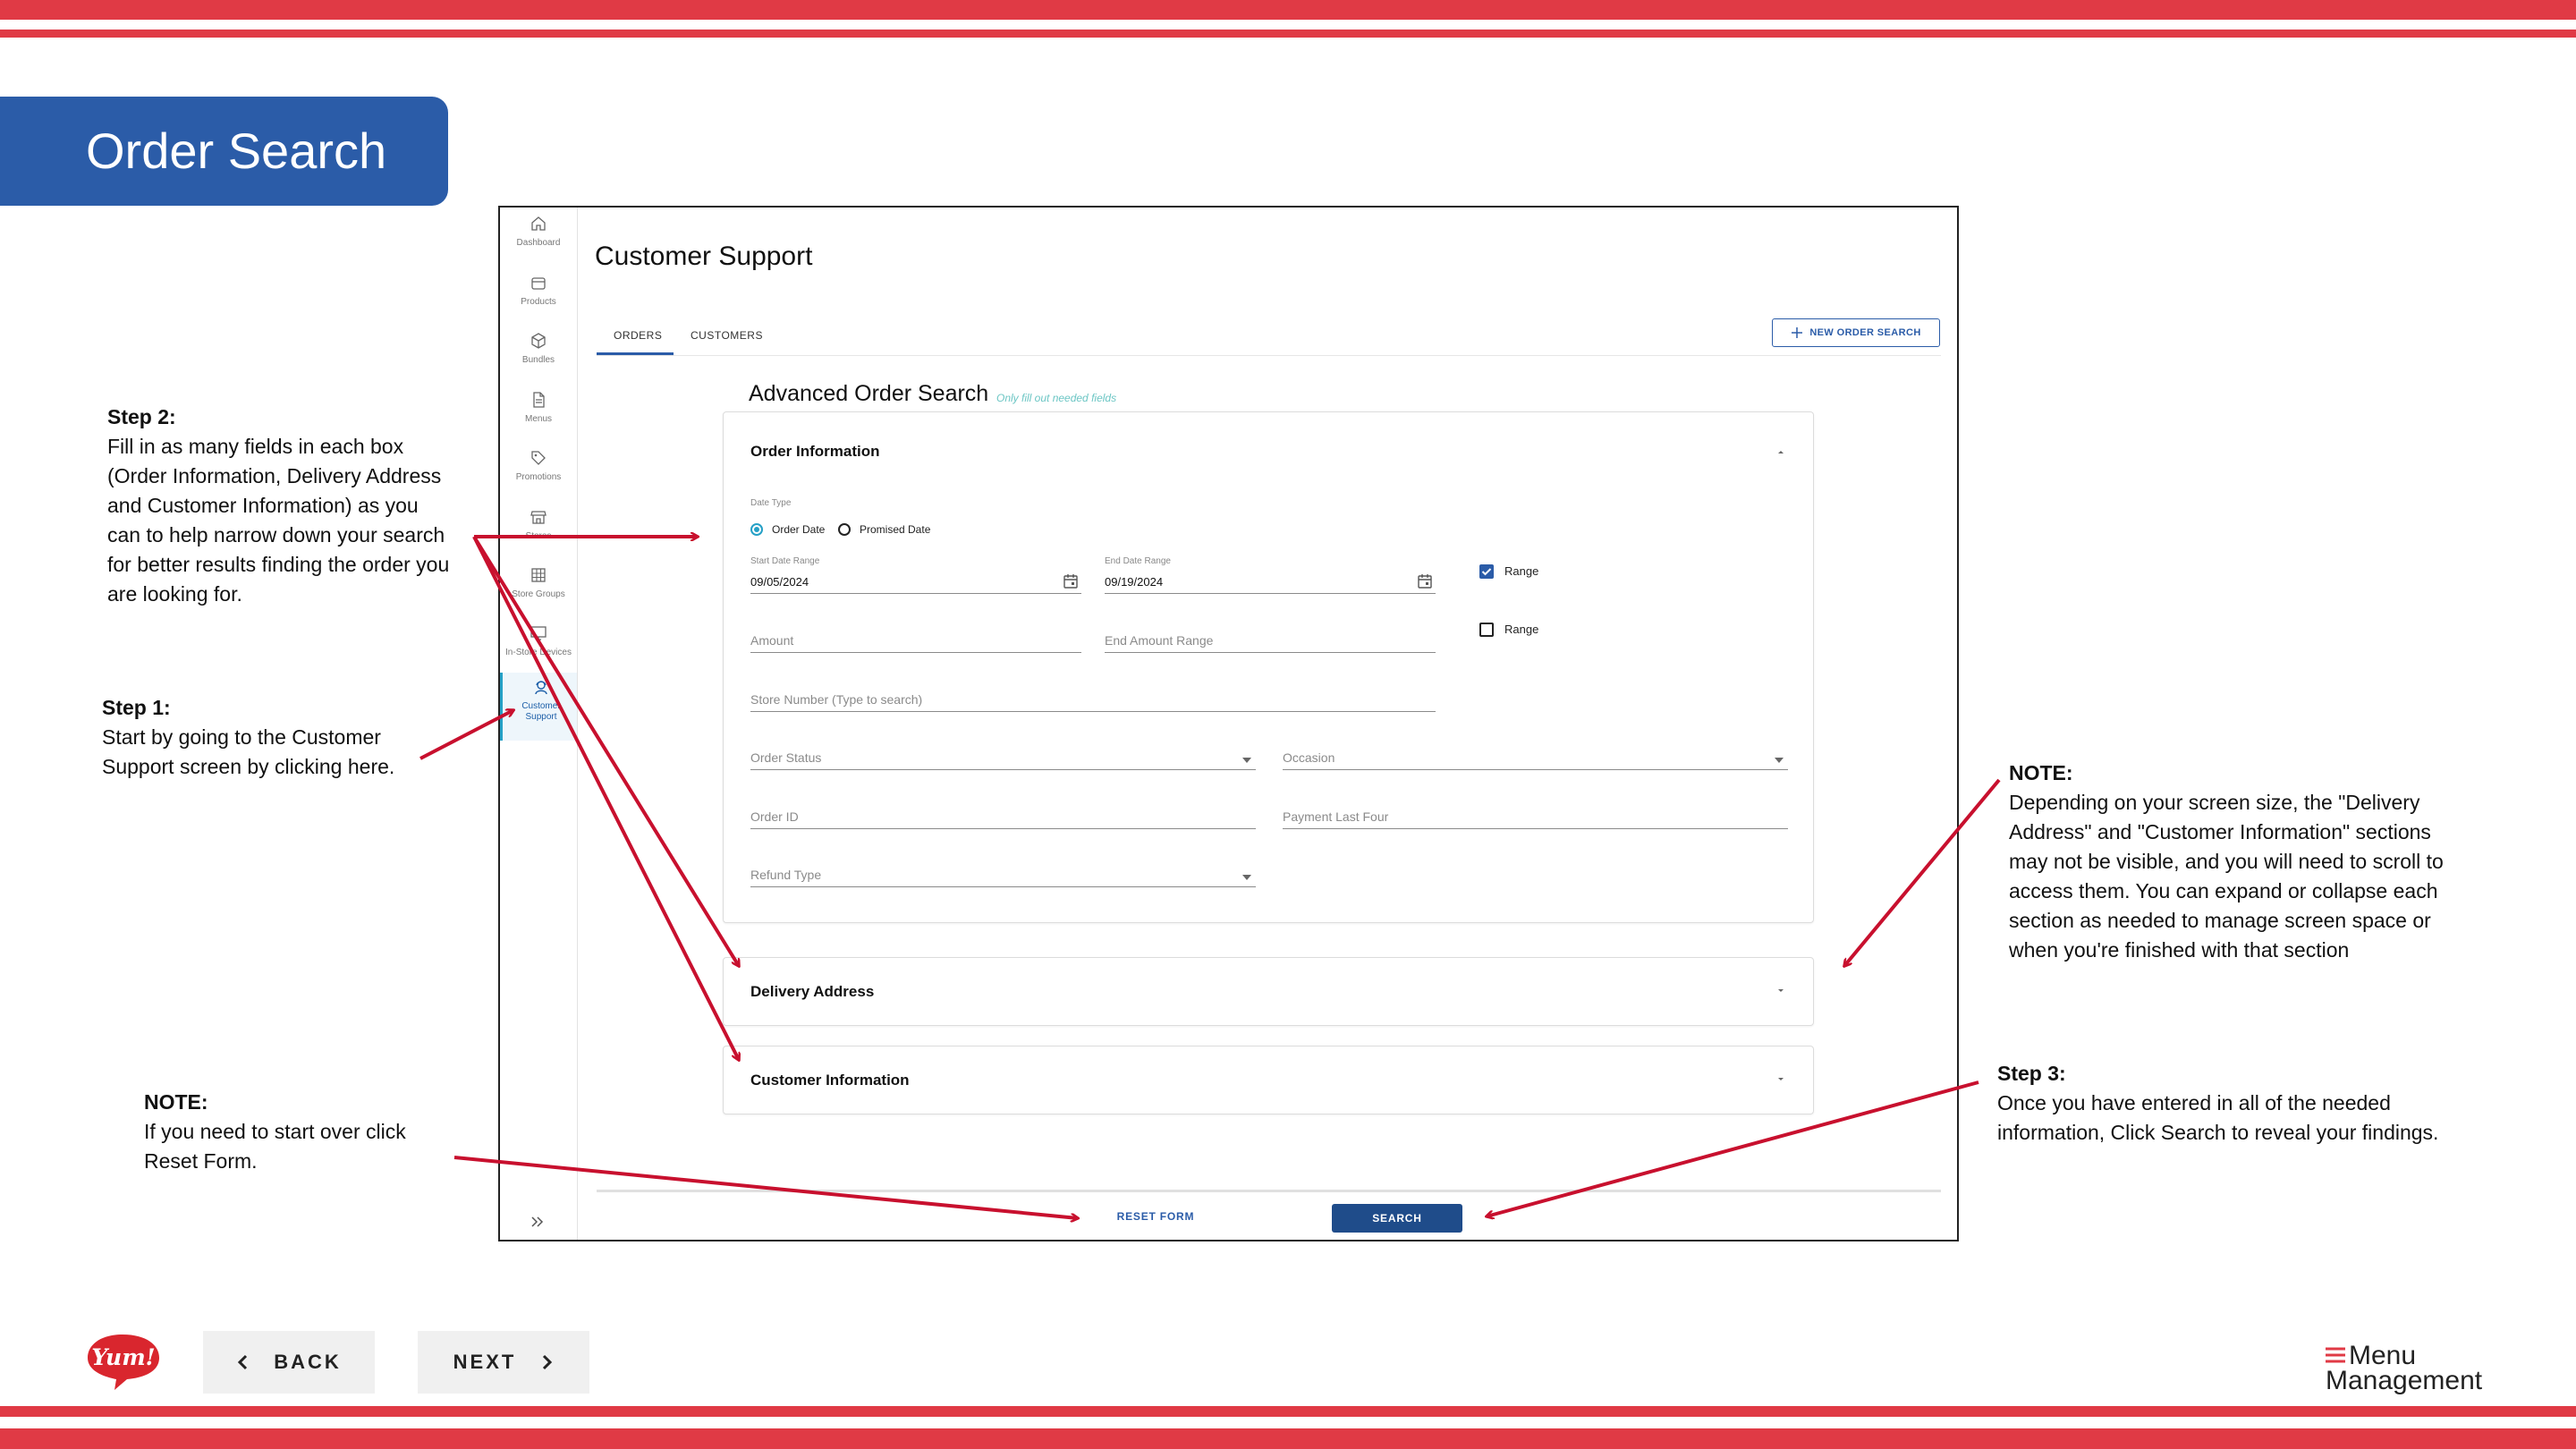 This screenshot has height=1449, width=2576. What do you see at coordinates (1134, 582) in the screenshot?
I see `end-date-input: 09/19/2024` at bounding box center [1134, 582].